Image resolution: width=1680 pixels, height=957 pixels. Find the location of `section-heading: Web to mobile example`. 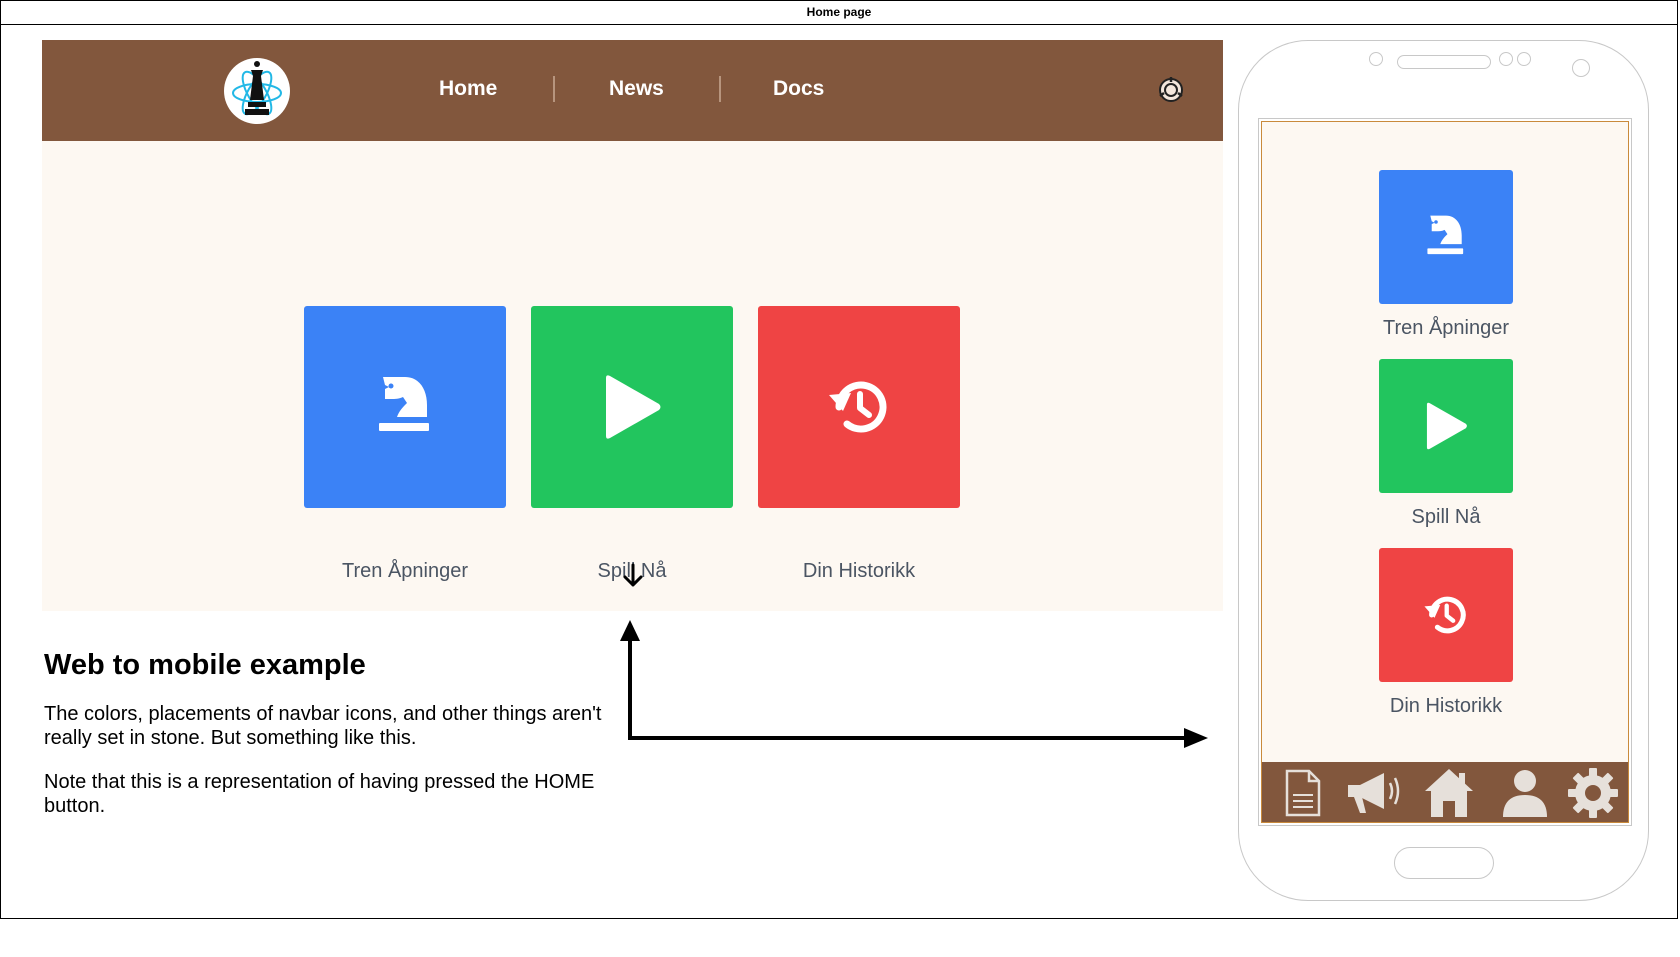

section-heading: Web to mobile example is located at coordinates (205, 665).